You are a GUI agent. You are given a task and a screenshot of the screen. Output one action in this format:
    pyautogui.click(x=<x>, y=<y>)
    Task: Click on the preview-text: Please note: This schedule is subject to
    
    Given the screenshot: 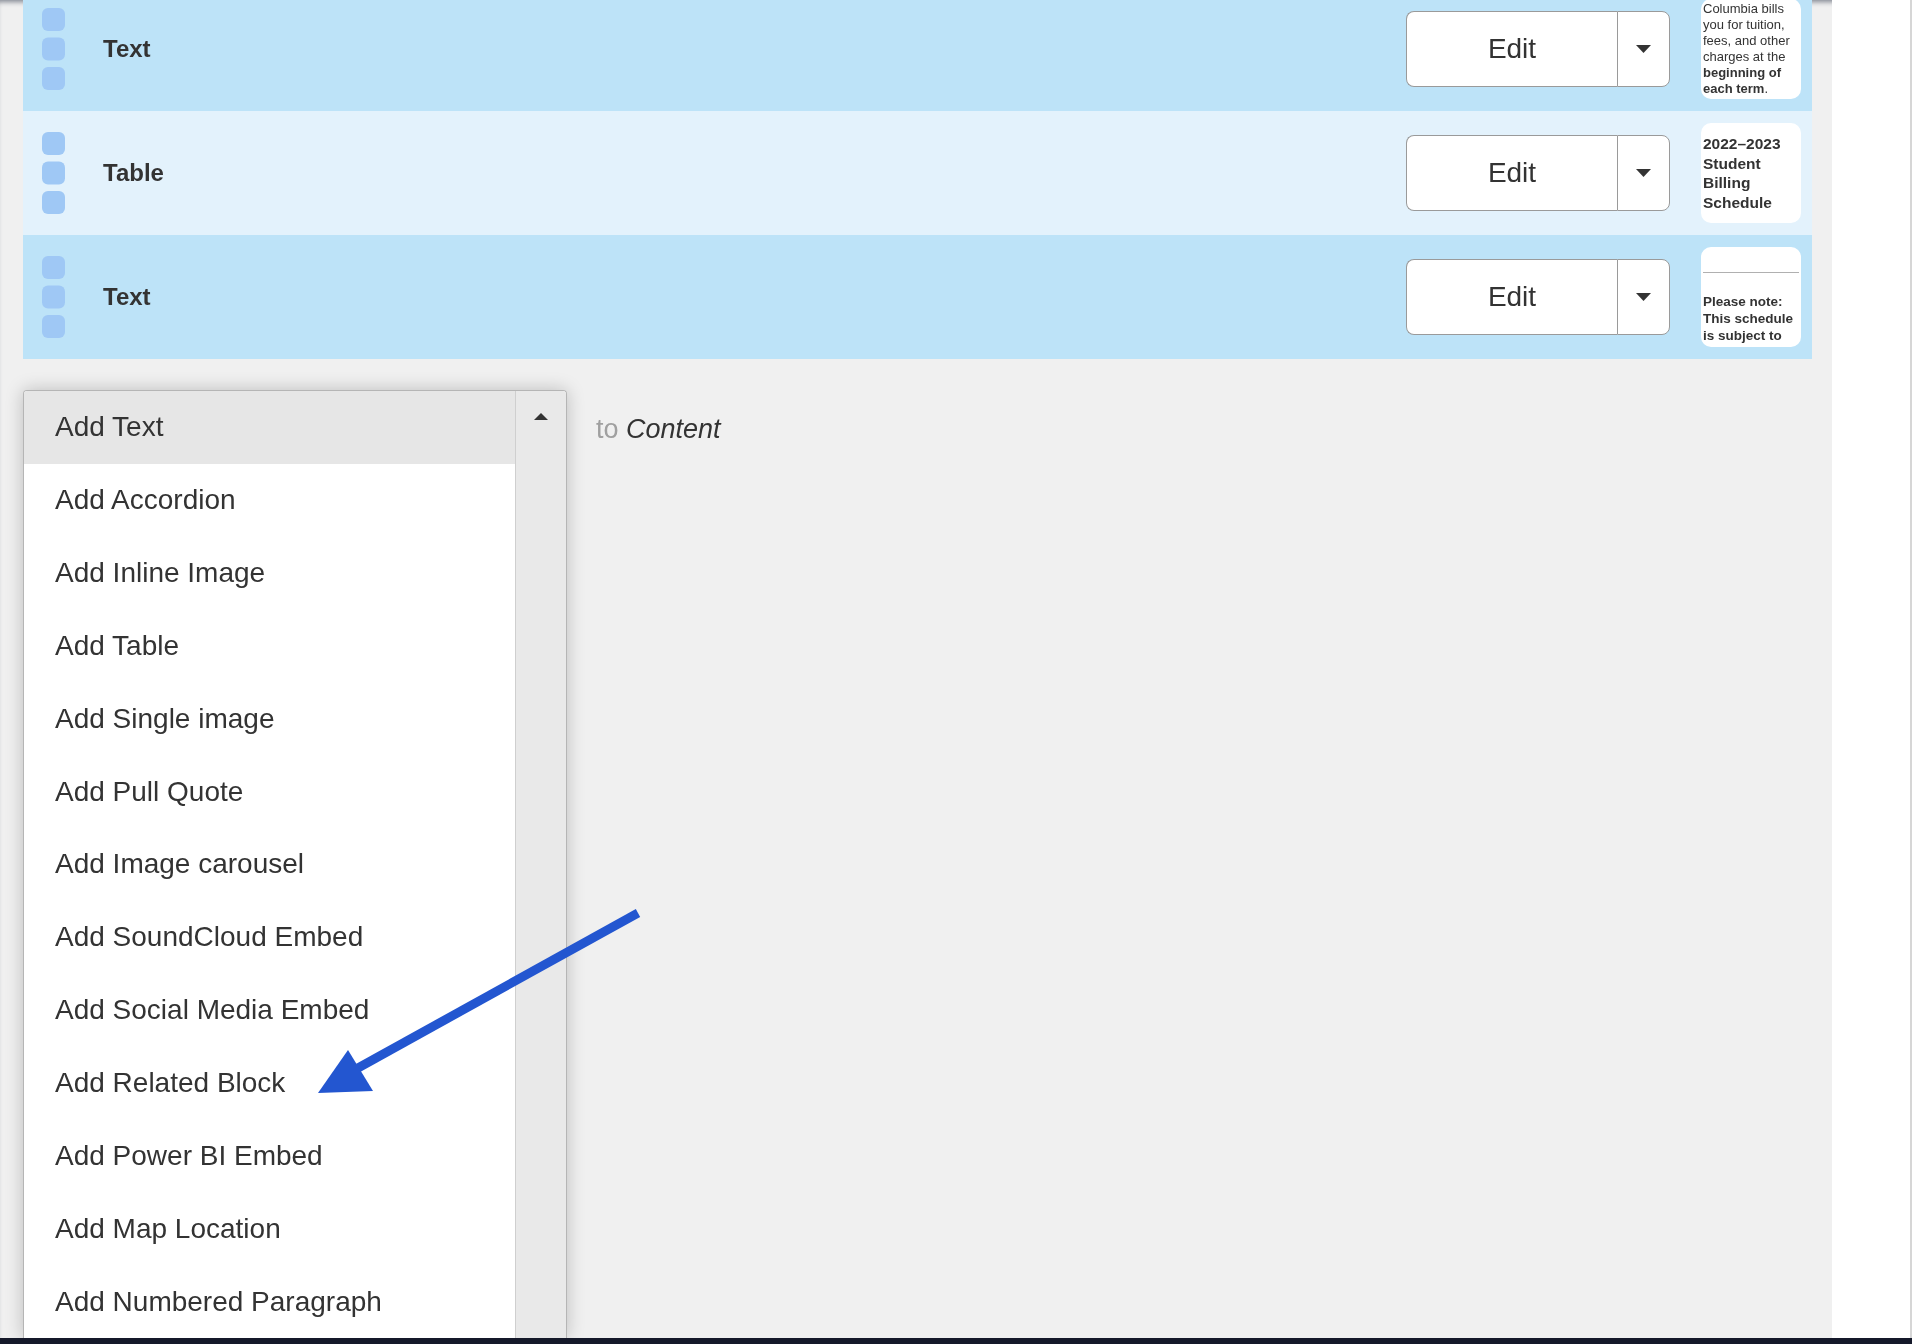 What is the action you would take?
    pyautogui.click(x=1749, y=318)
    